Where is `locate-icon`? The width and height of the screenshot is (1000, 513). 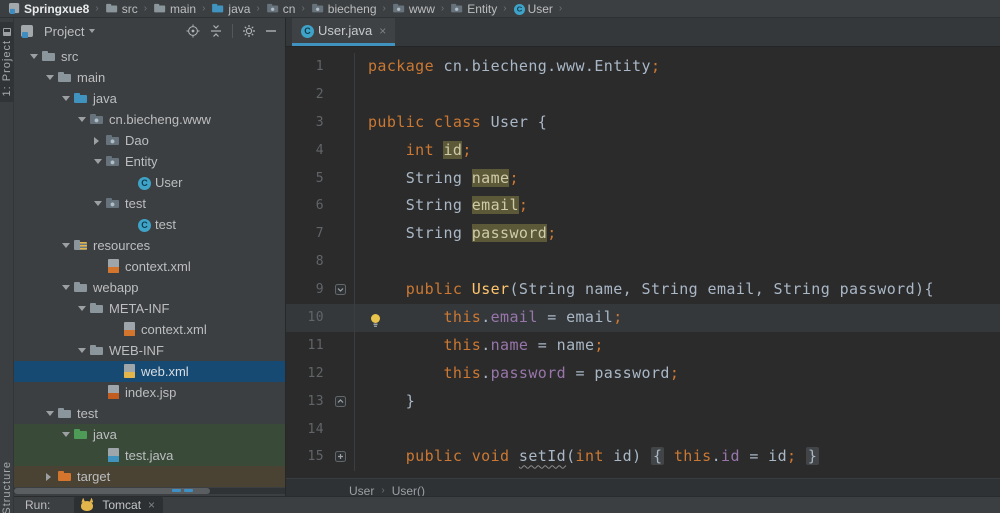
locate-icon is located at coordinates (193, 31).